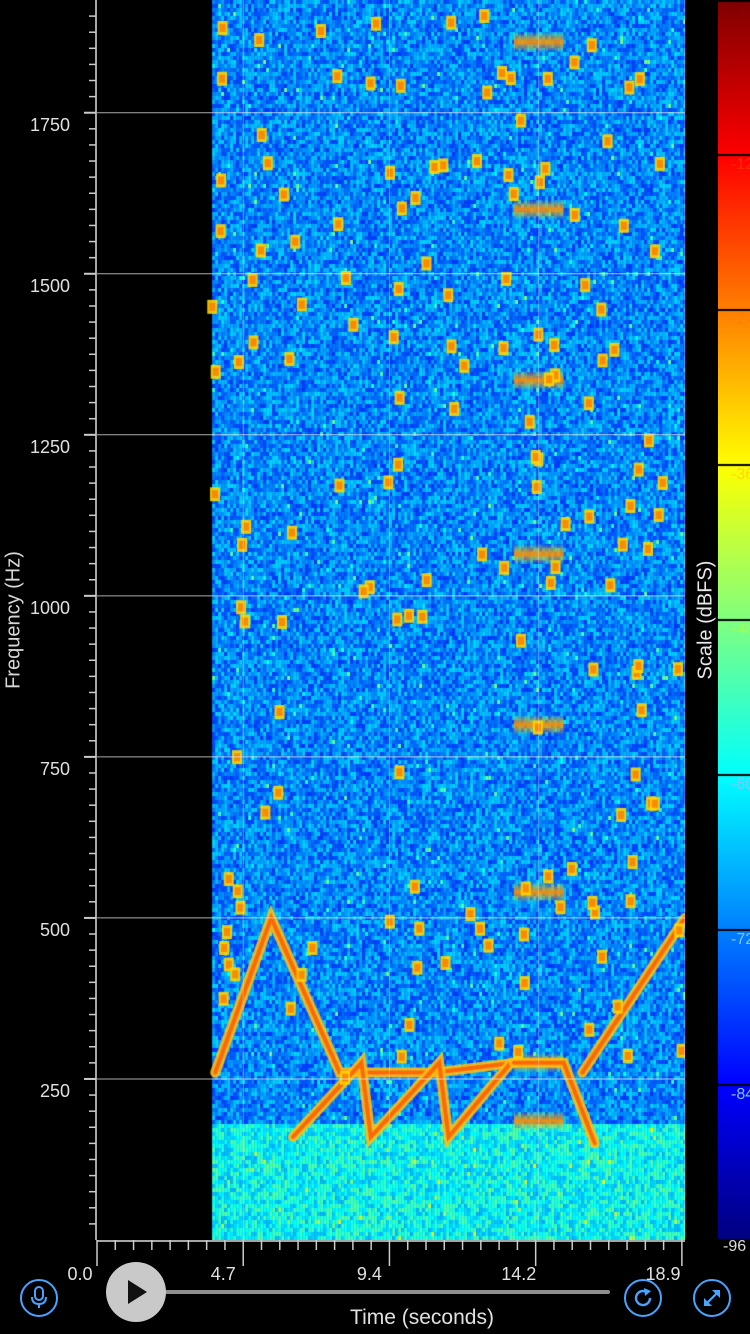 This screenshot has height=1334, width=750. Describe the element at coordinates (740, 319) in the screenshot. I see `color-scale-label: -24` at that location.